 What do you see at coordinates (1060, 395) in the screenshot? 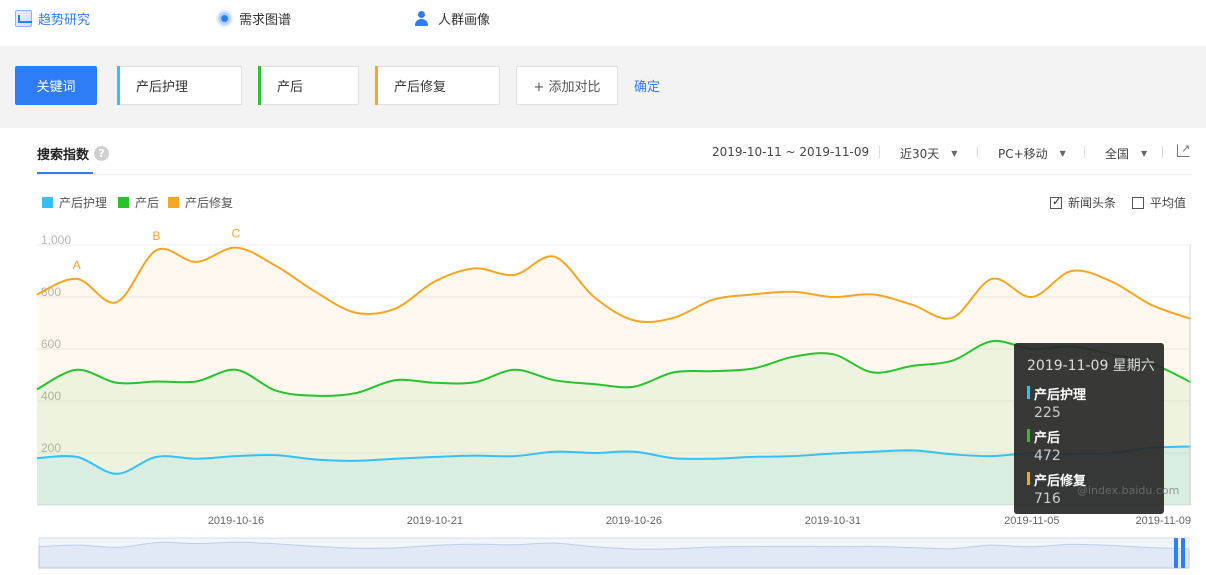
I see `tooltip-series-name: 产后护理` at bounding box center [1060, 395].